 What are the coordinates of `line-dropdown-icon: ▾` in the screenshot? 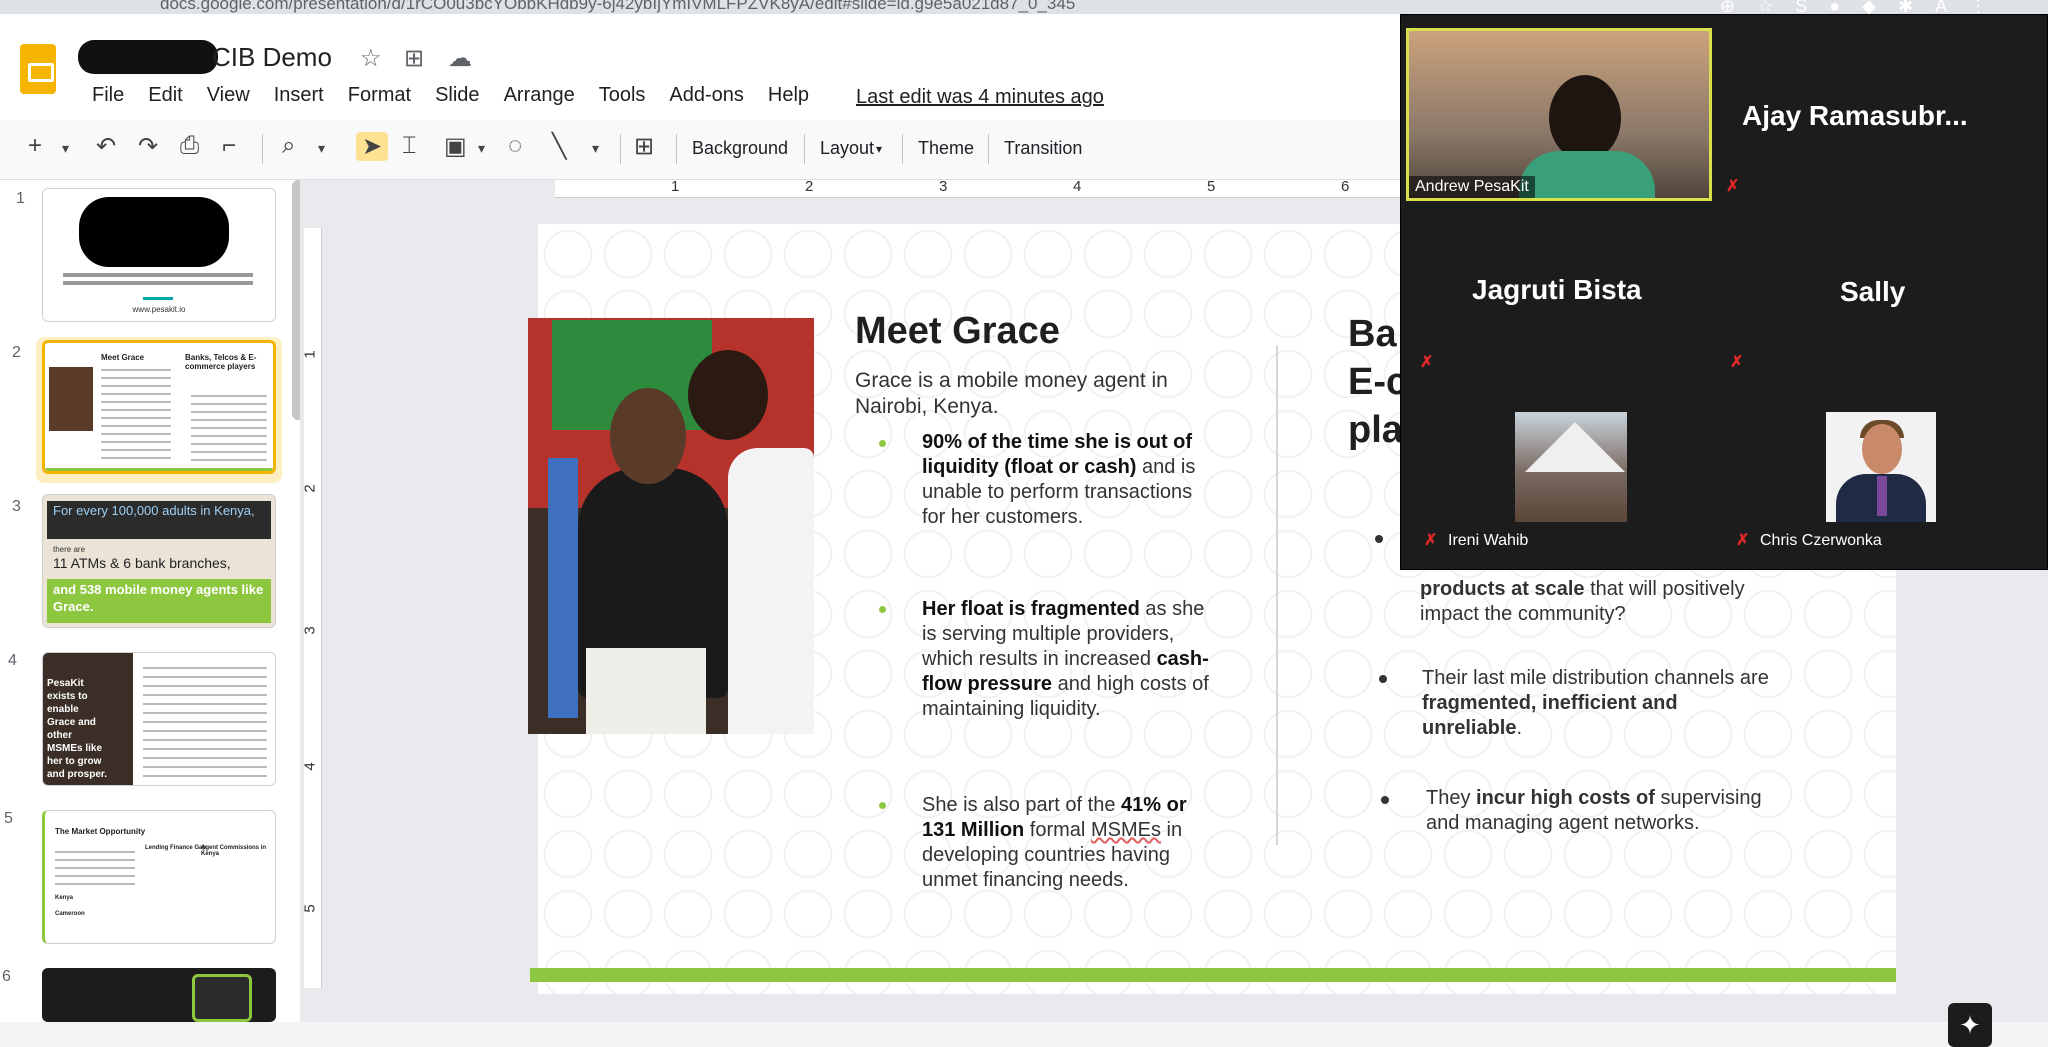 It's located at (595, 148).